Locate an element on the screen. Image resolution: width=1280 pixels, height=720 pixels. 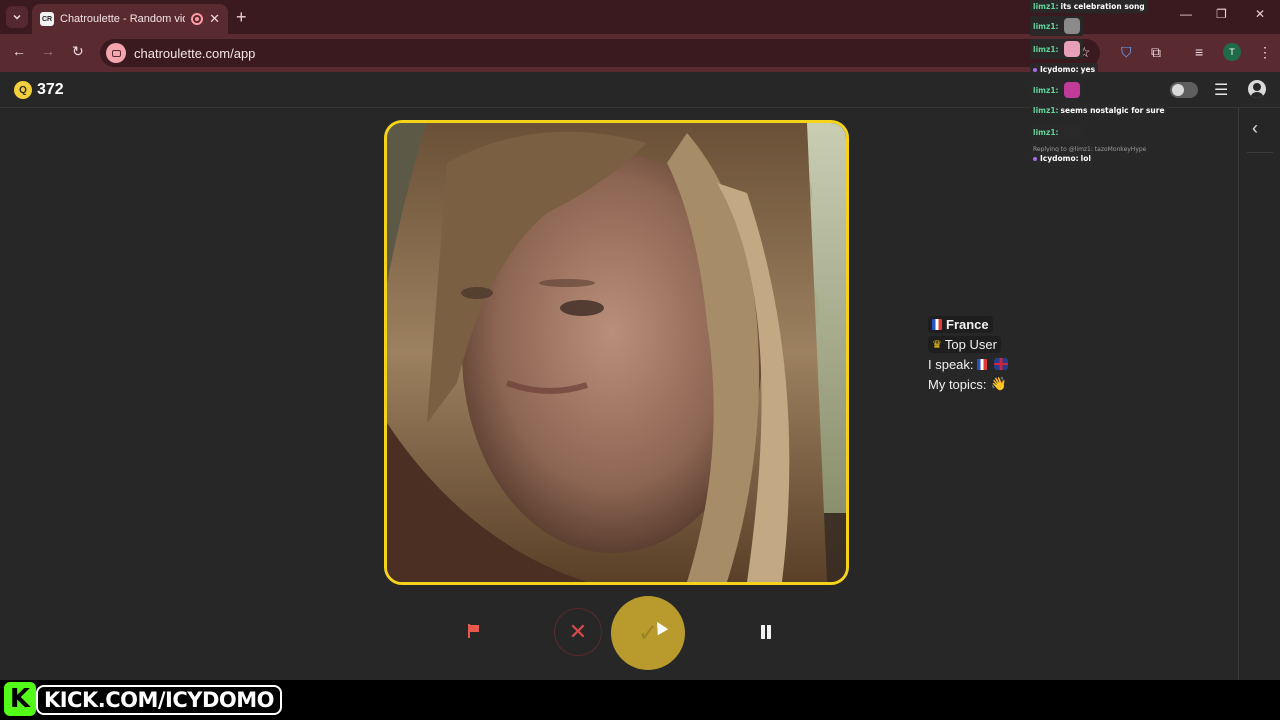
recording-indicator-icon is located at coordinates (197, 19).